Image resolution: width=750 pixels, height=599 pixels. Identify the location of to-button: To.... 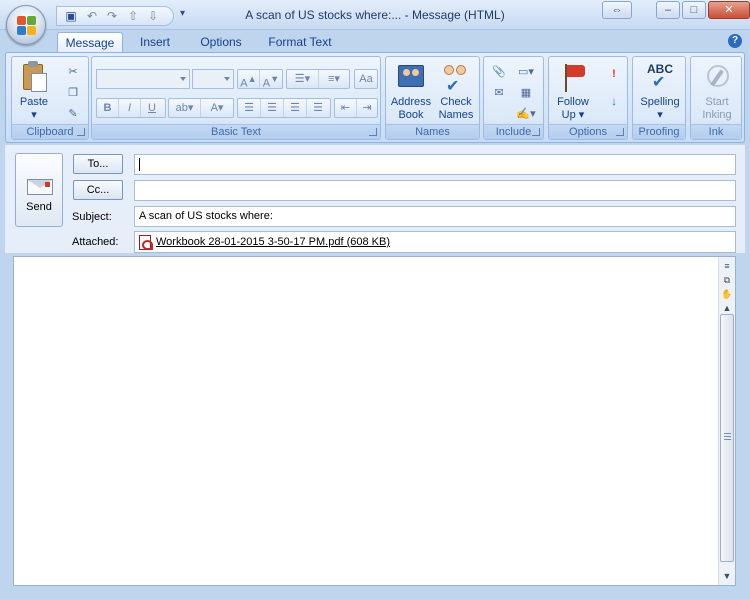
(98, 164).